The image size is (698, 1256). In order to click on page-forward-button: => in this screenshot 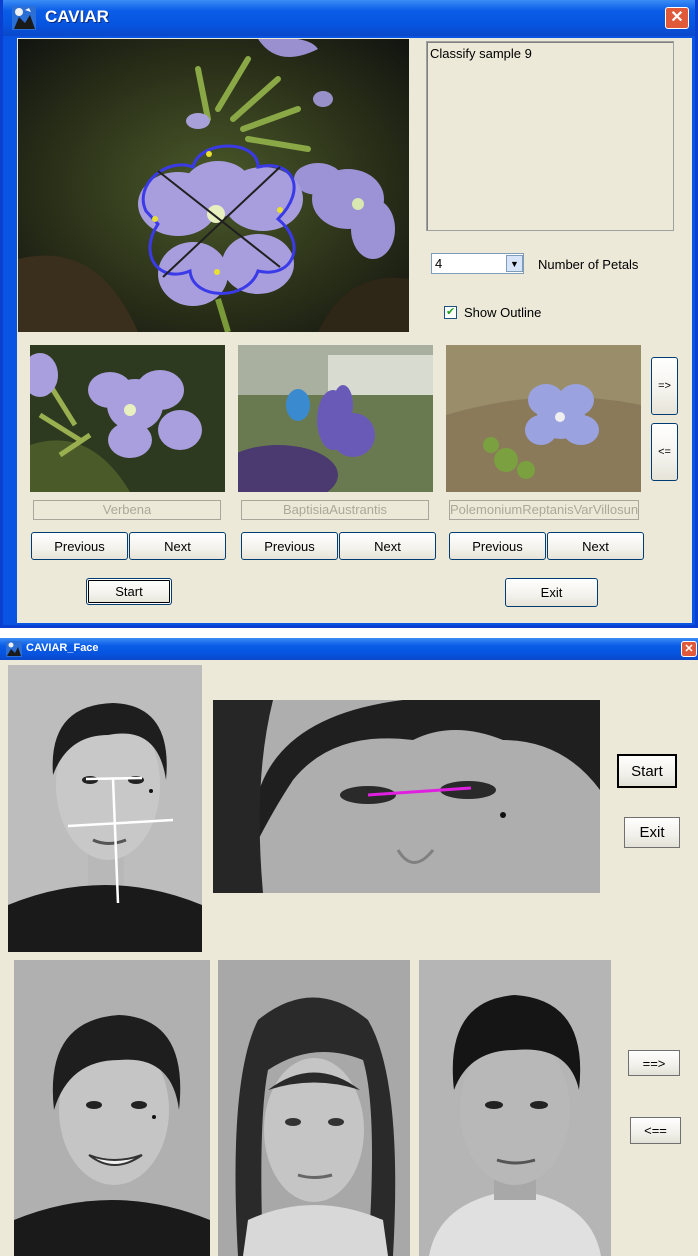, I will do `click(664, 386)`.